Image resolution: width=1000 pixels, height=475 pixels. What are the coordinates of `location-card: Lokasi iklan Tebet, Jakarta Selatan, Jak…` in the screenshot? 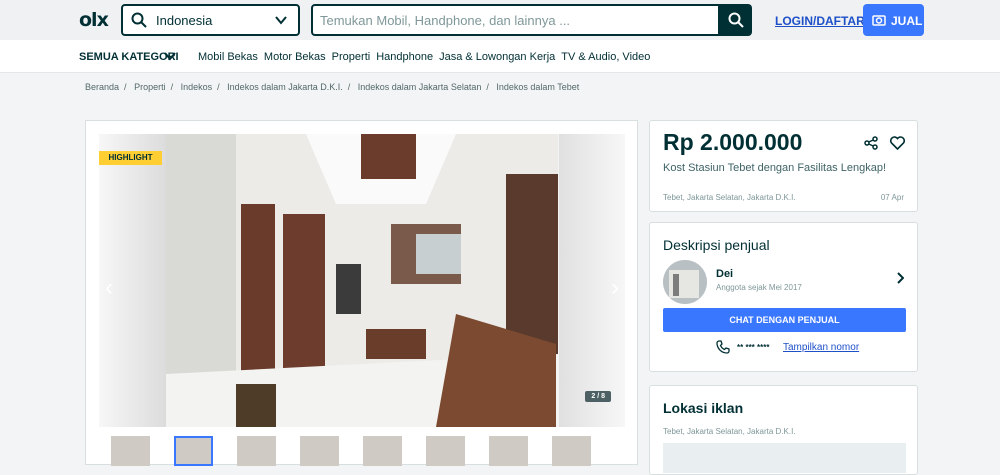 It's located at (783, 430).